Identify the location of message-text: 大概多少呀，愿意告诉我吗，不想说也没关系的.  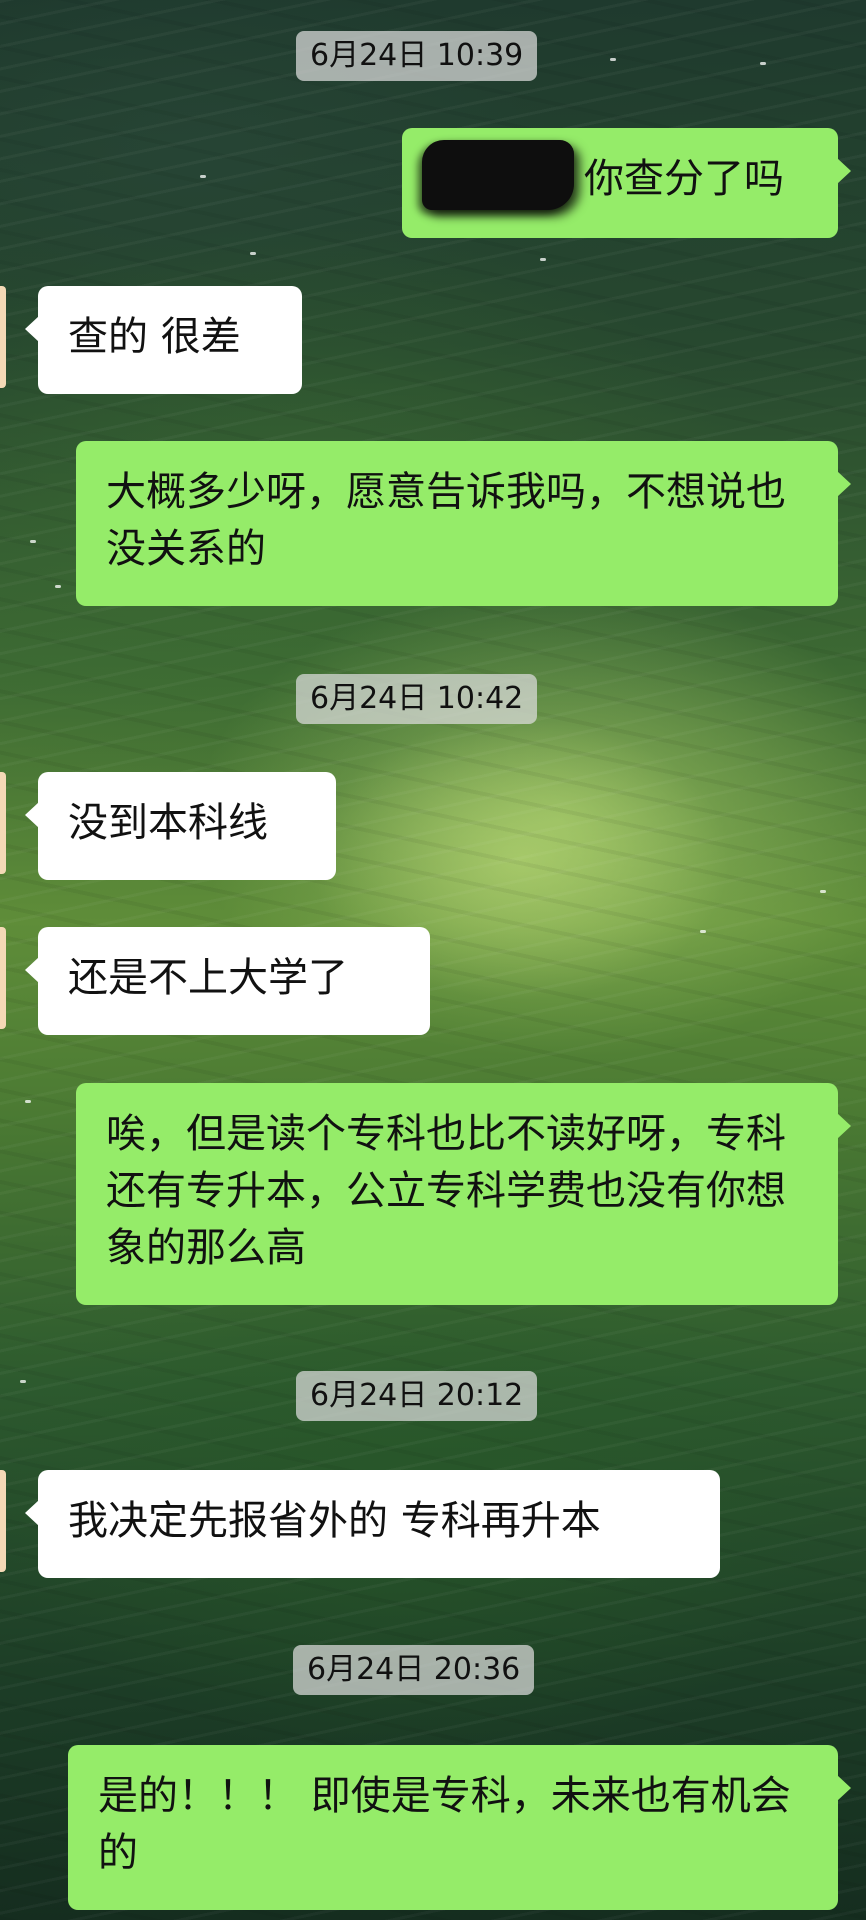
(446, 520).